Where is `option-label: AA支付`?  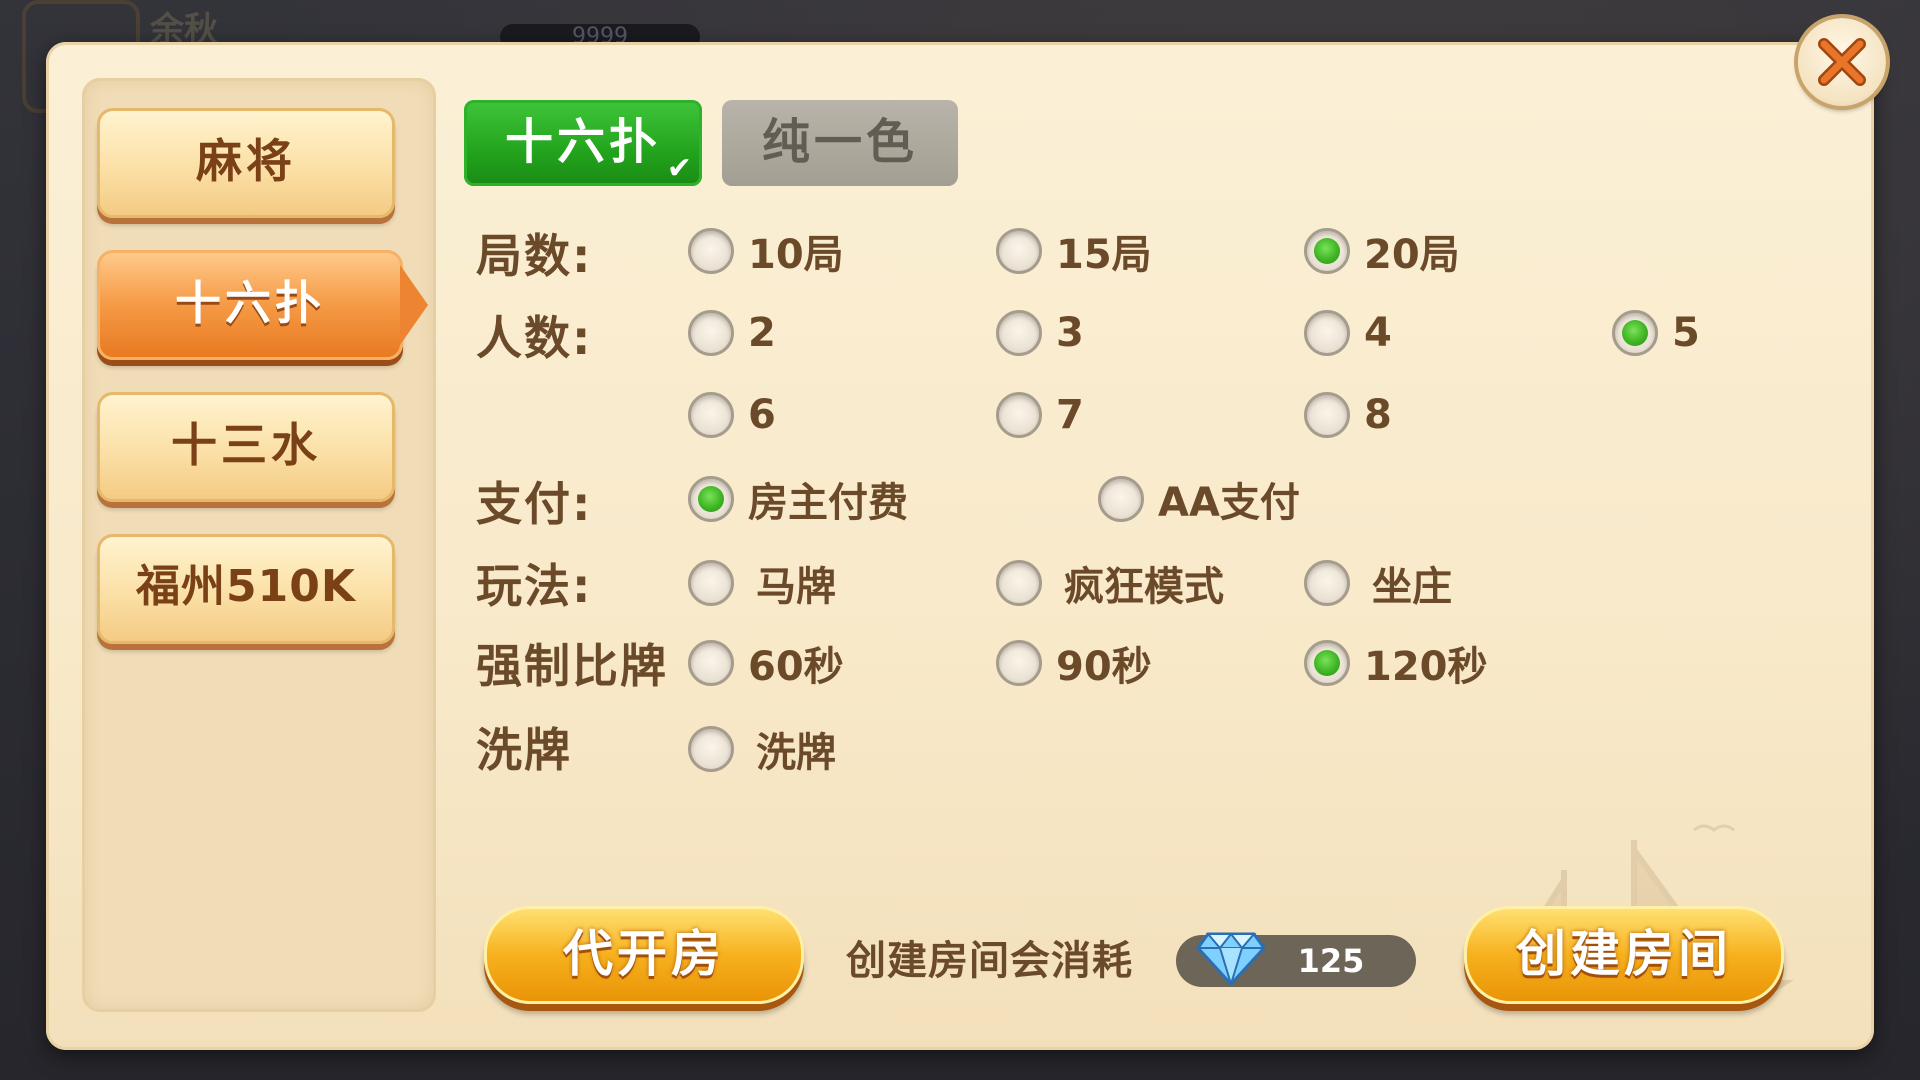
option-label: AA支付 is located at coordinates (1229, 503).